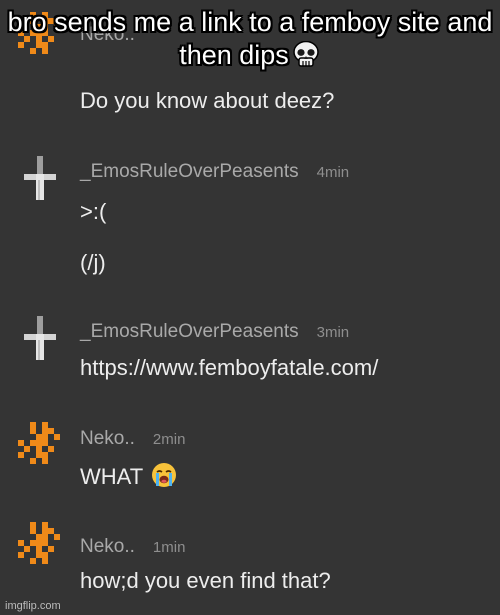 This screenshot has width=500, height=615. What do you see at coordinates (93, 262) in the screenshot?
I see `message-text: (/j)` at bounding box center [93, 262].